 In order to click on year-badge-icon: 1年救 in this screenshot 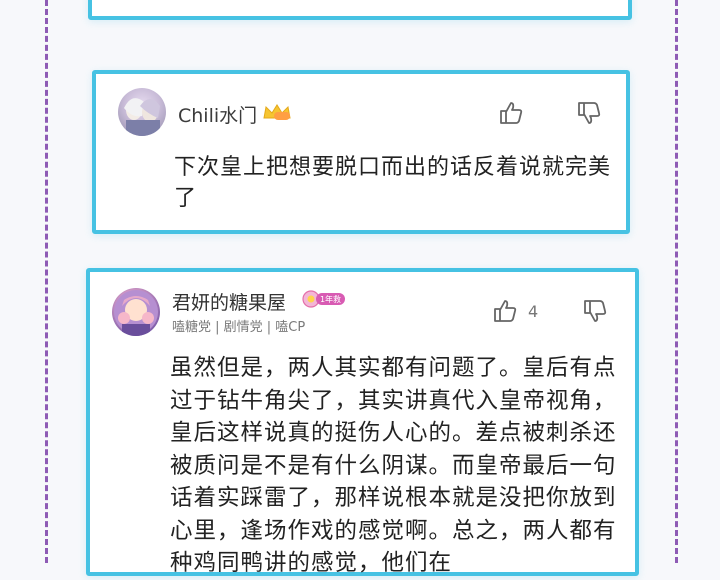, I will do `click(323, 299)`.